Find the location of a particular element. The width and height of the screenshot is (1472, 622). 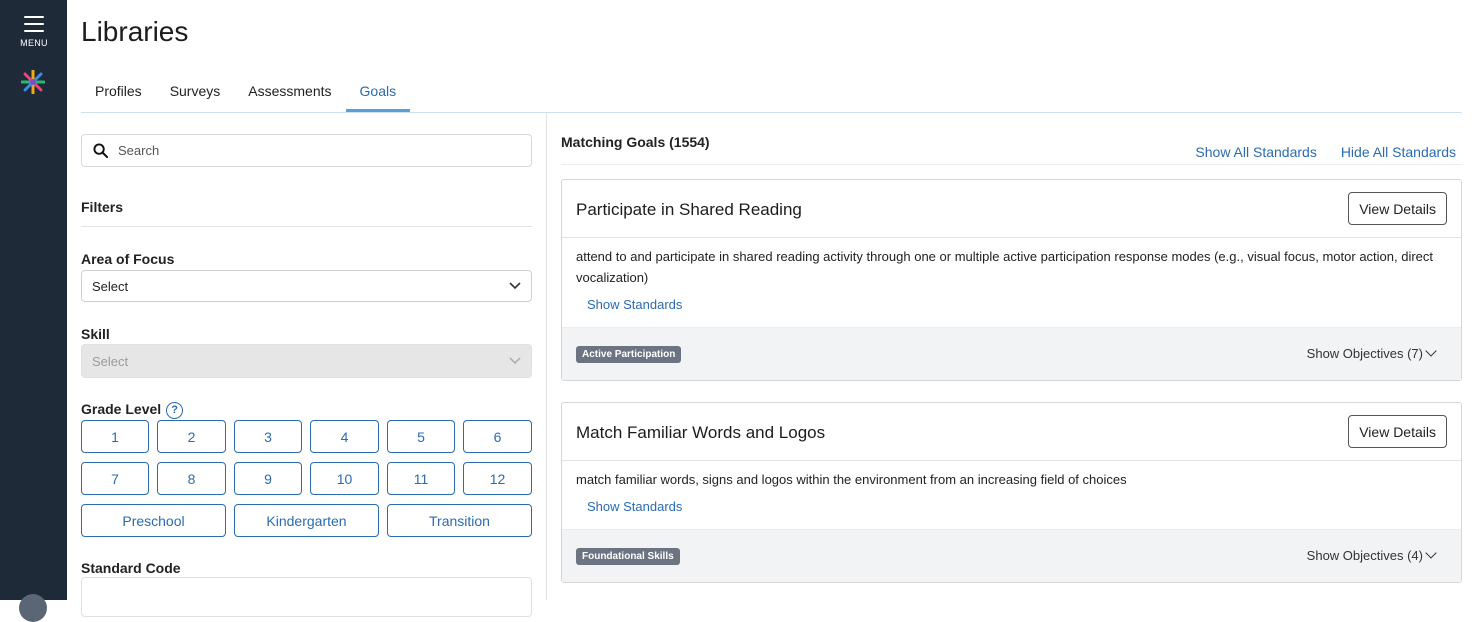

grade-button-4: 4 is located at coordinates (344, 436).